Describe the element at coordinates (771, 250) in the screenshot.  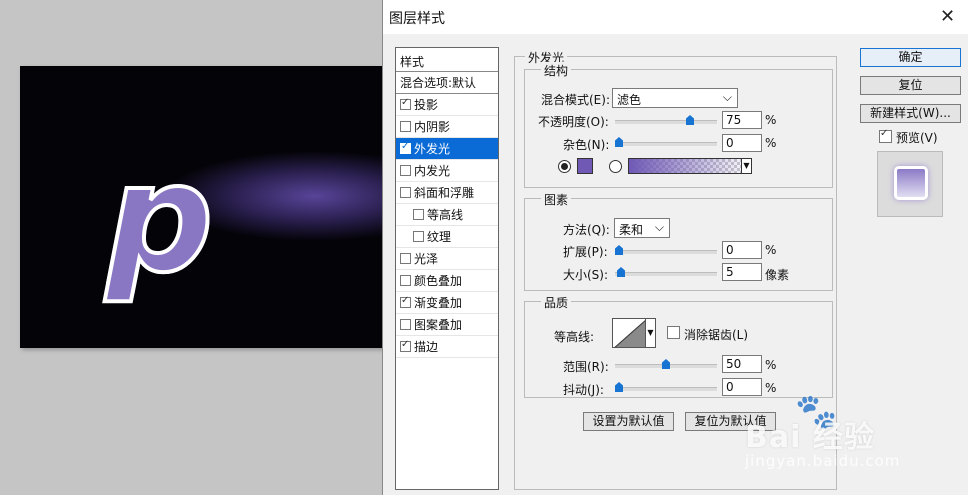
I see `spread-percent: %` at that location.